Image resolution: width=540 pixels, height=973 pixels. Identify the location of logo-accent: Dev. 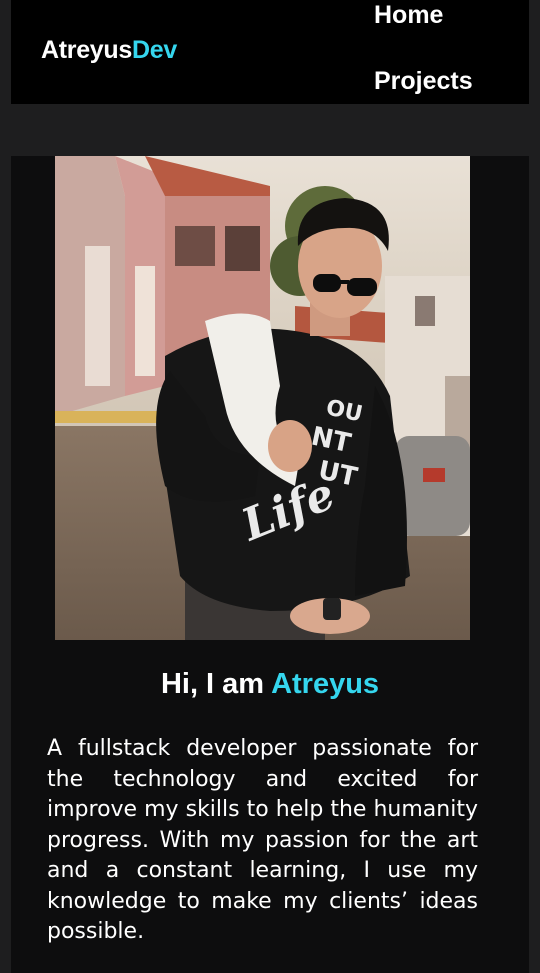
(154, 50).